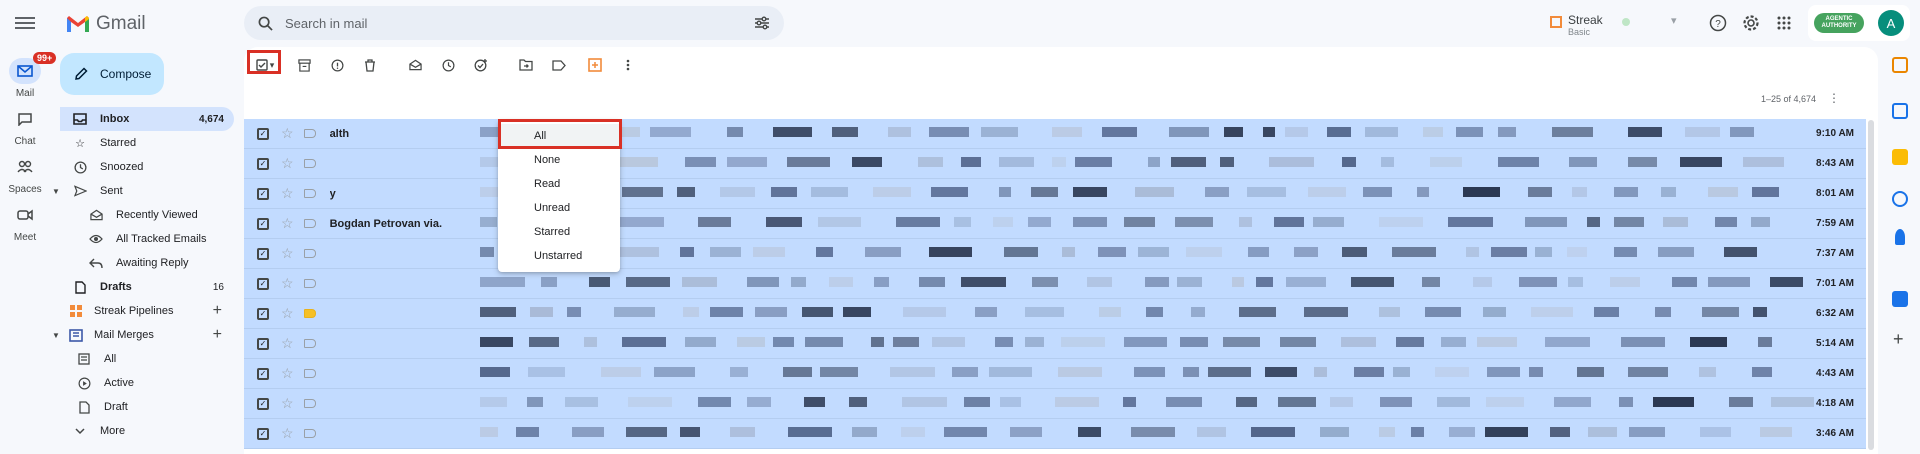  What do you see at coordinates (1674, 20) in the screenshot?
I see `status-chevron-down-icon: ▾` at bounding box center [1674, 20].